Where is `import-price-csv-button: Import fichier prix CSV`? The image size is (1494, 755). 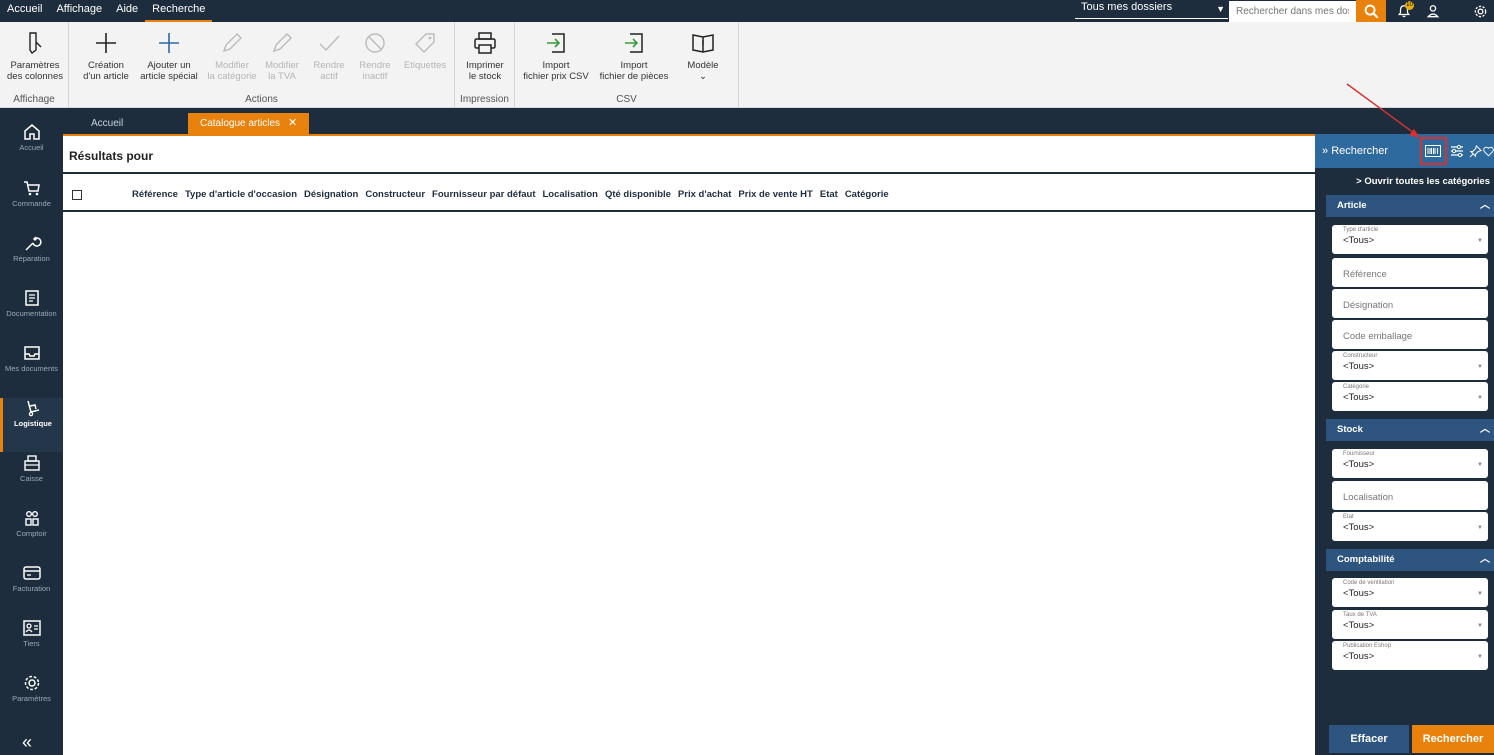
import-price-csv-button: Import fichier prix CSV is located at coordinates (556, 56).